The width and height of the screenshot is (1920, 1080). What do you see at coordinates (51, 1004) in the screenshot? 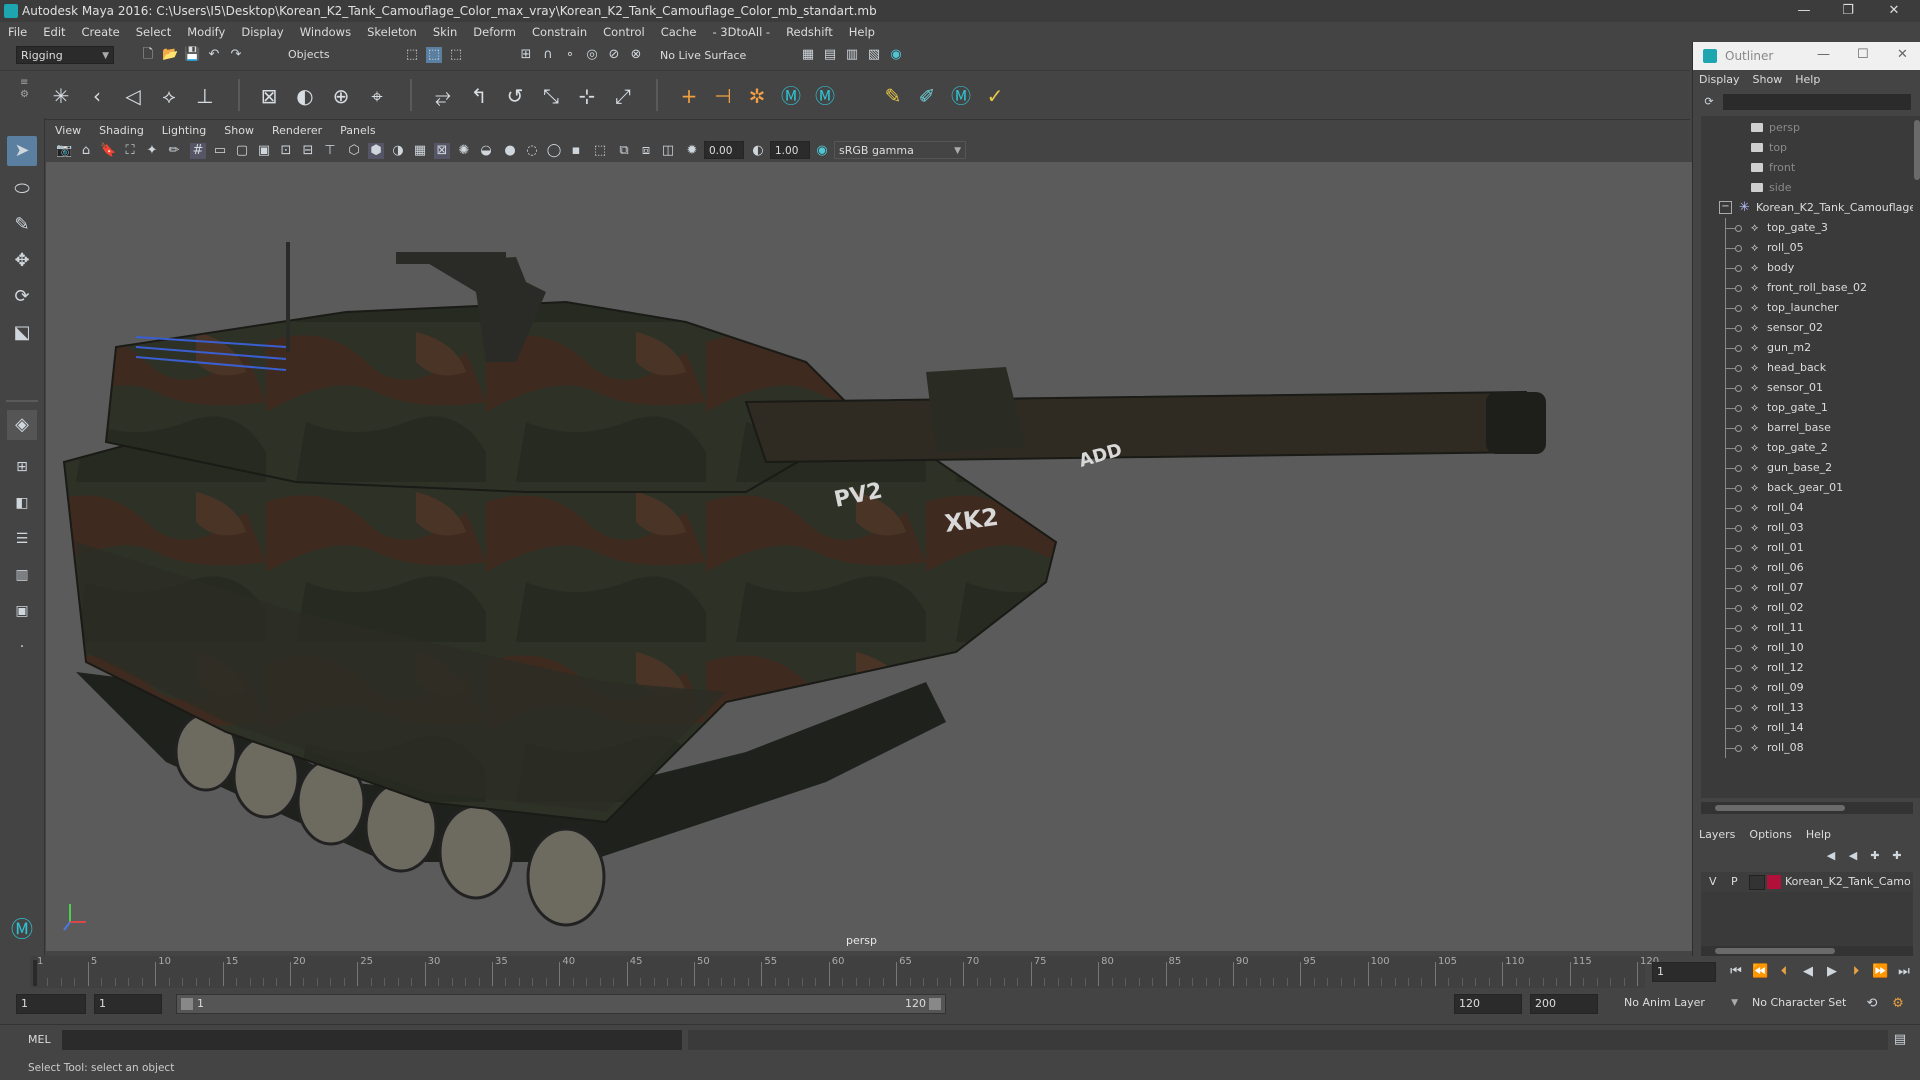
I see `start-time-field: 1` at bounding box center [51, 1004].